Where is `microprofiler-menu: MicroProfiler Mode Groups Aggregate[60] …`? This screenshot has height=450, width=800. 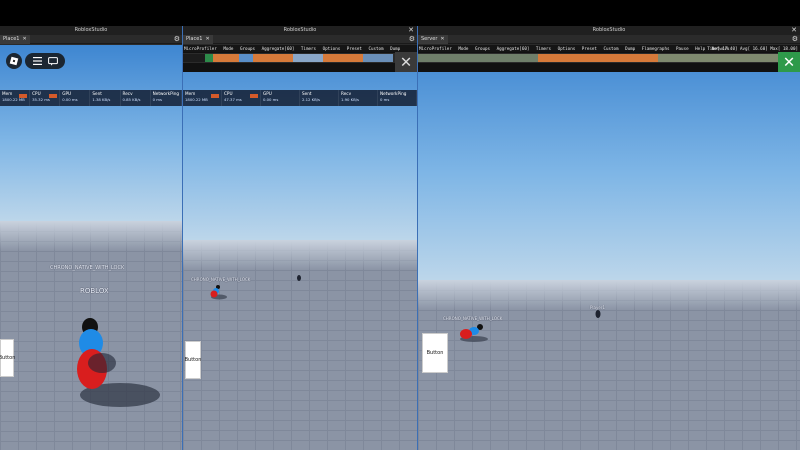 microprofiler-menu: MicroProfiler Mode Groups Aggregate[60] … is located at coordinates (300, 48).